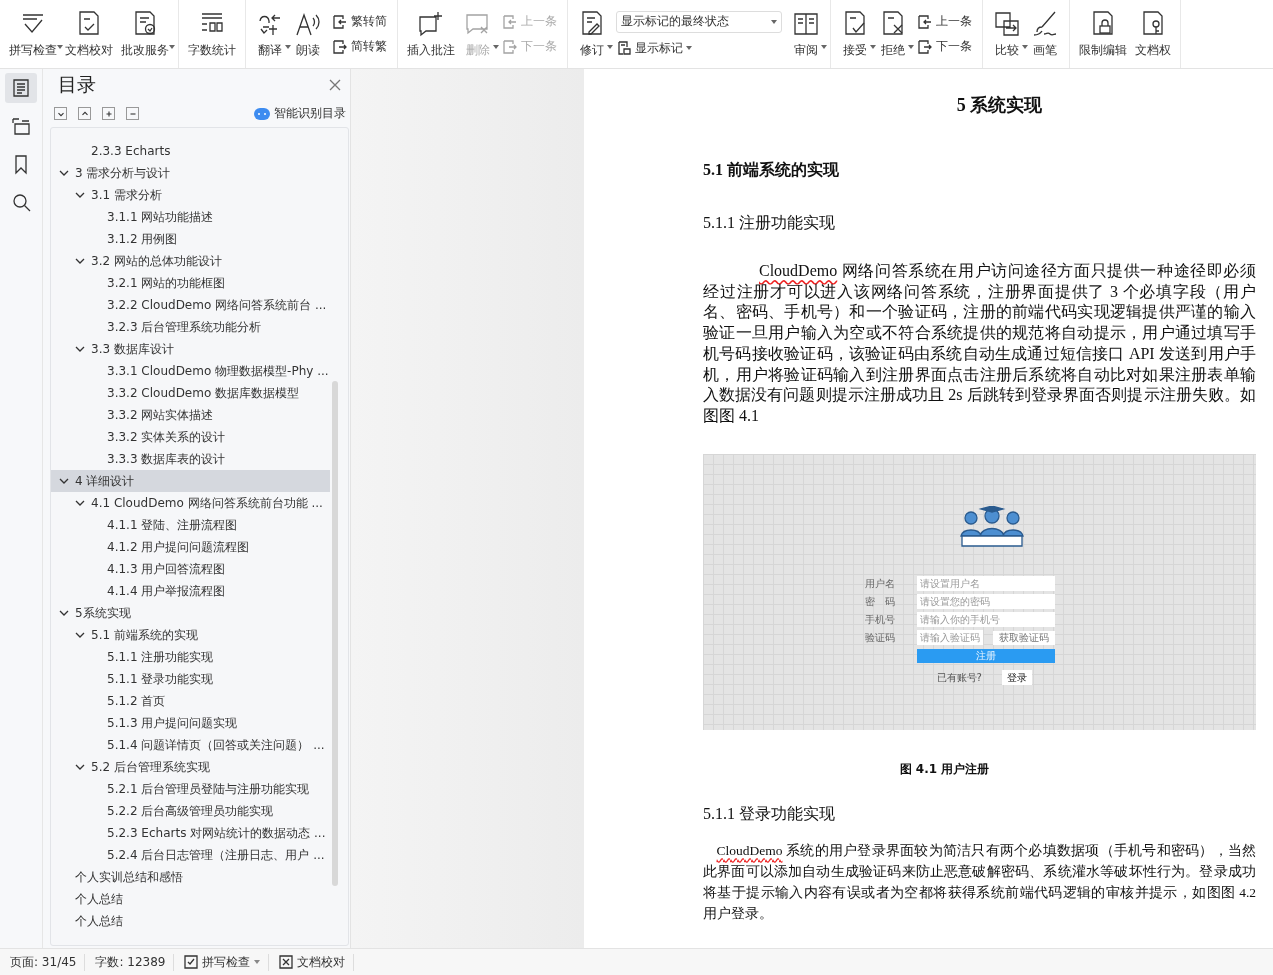  What do you see at coordinates (359, 21) in the screenshot?
I see `toolbar-button: 繁转简` at bounding box center [359, 21].